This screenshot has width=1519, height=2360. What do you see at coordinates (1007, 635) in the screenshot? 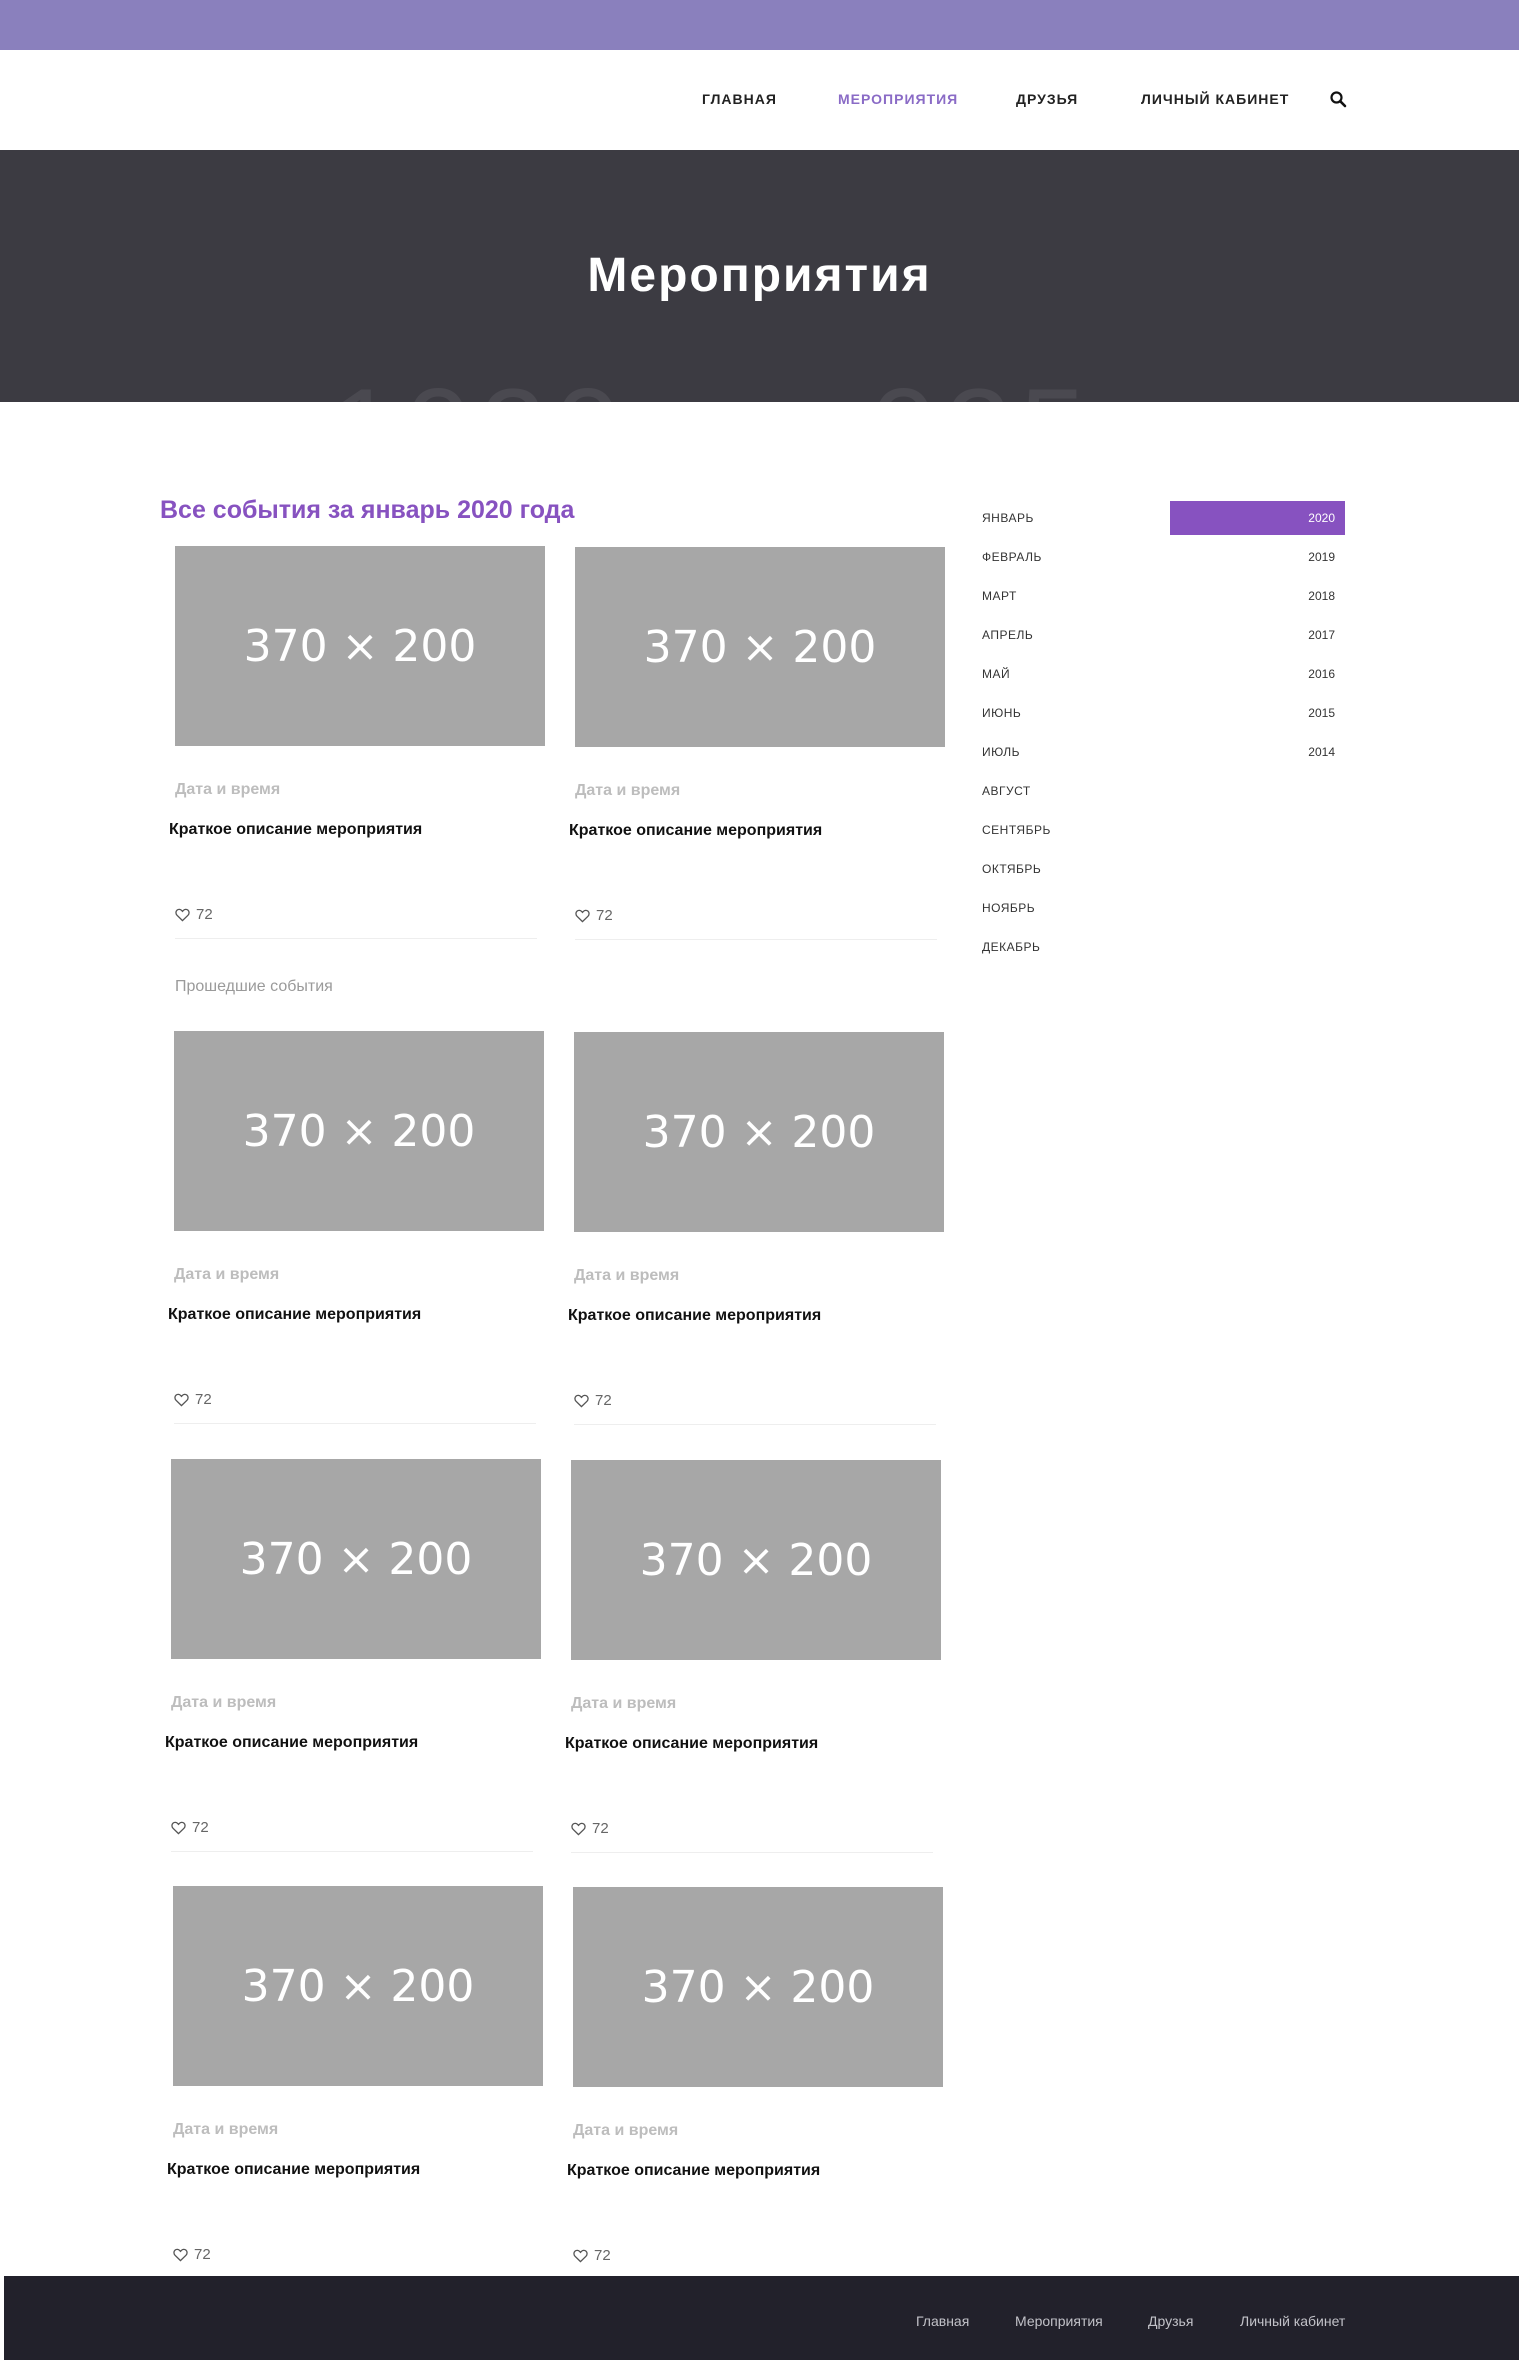
I see `month-link: АПРЕЛЬ` at bounding box center [1007, 635].